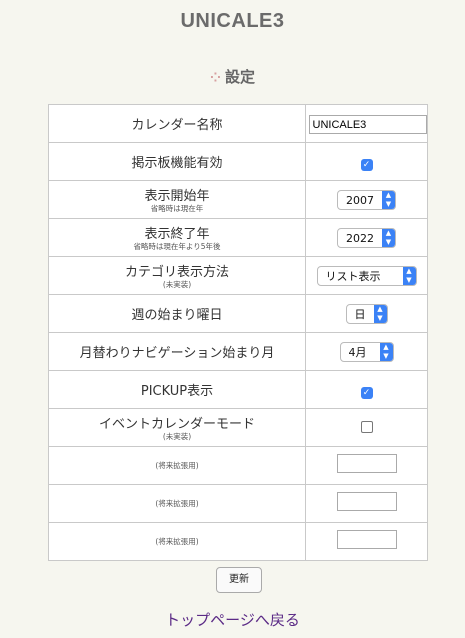 This screenshot has width=465, height=638. I want to click on update-button: 更新, so click(239, 580).